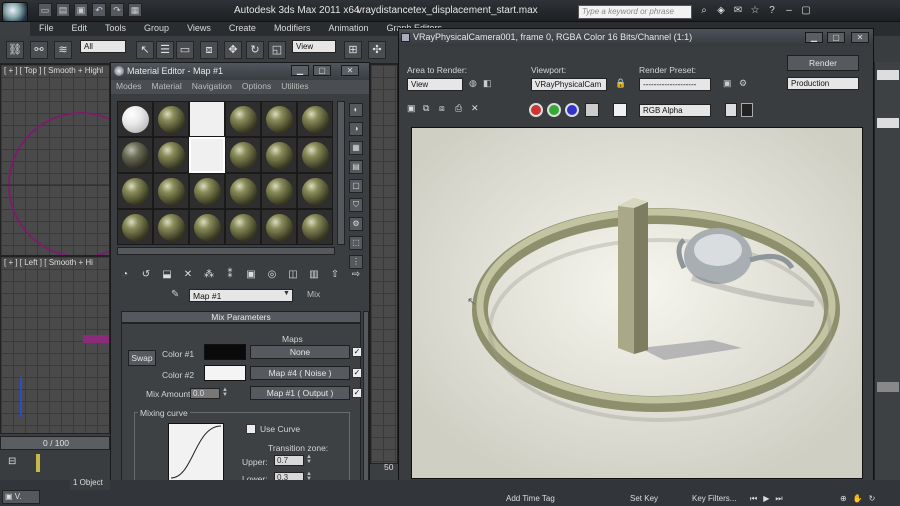 The width and height of the screenshot is (900, 506). I want to click on pan-icon: ✋, so click(858, 498).